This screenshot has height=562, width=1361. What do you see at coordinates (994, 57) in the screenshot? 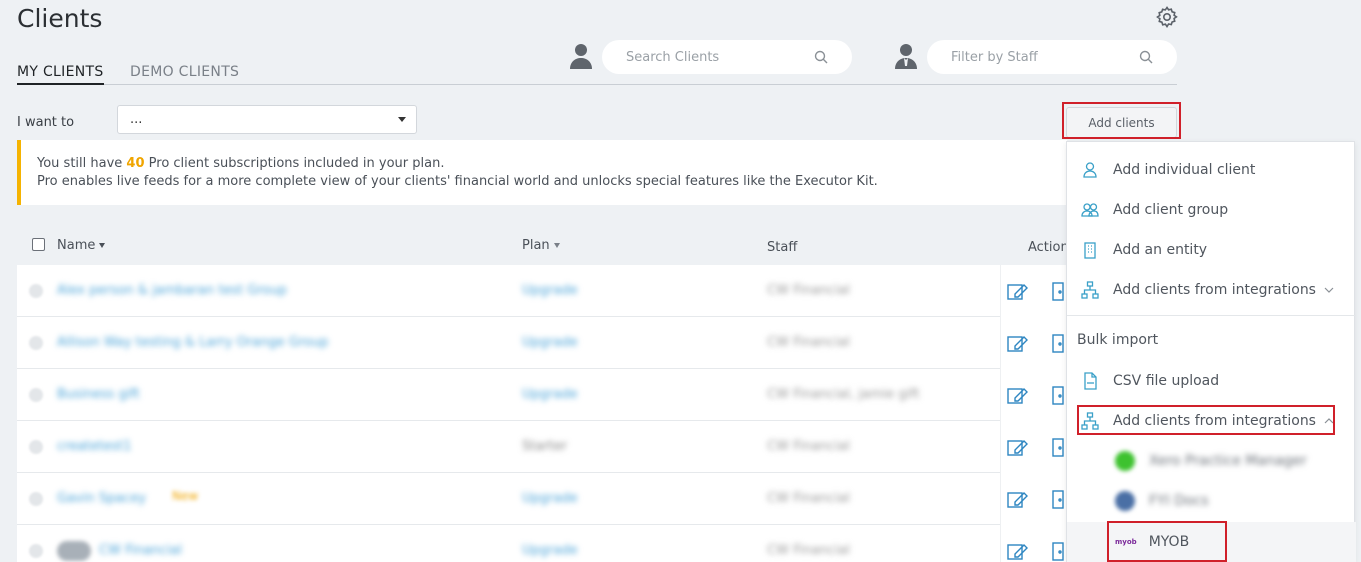
I see `filter-input: Filter by Staff` at bounding box center [994, 57].